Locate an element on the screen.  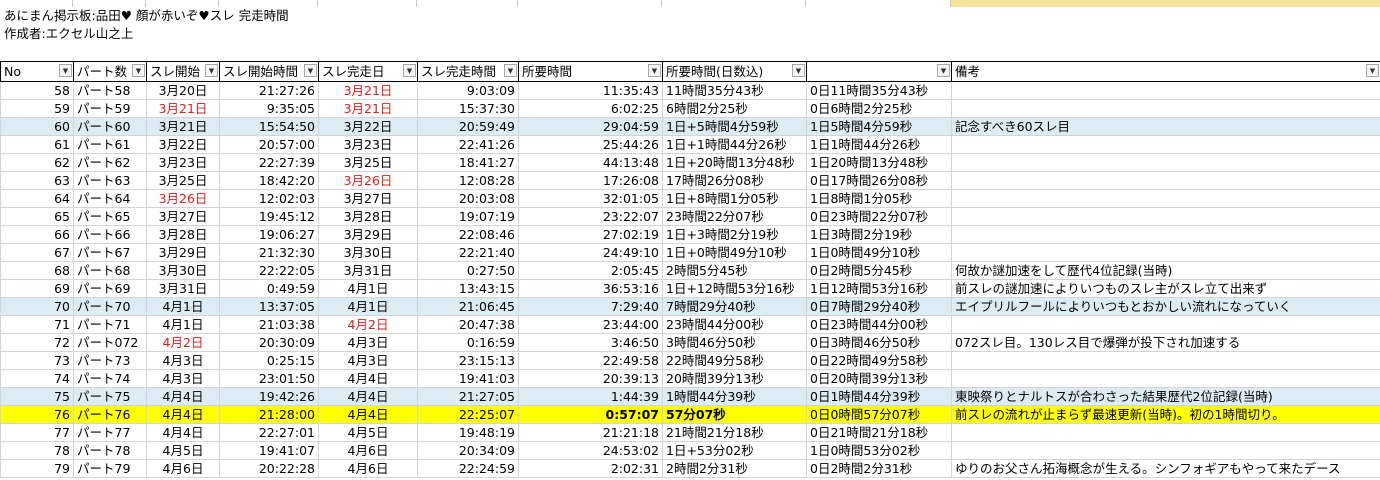
cell-end-time: 22:08:46 is located at coordinates (468, 234).